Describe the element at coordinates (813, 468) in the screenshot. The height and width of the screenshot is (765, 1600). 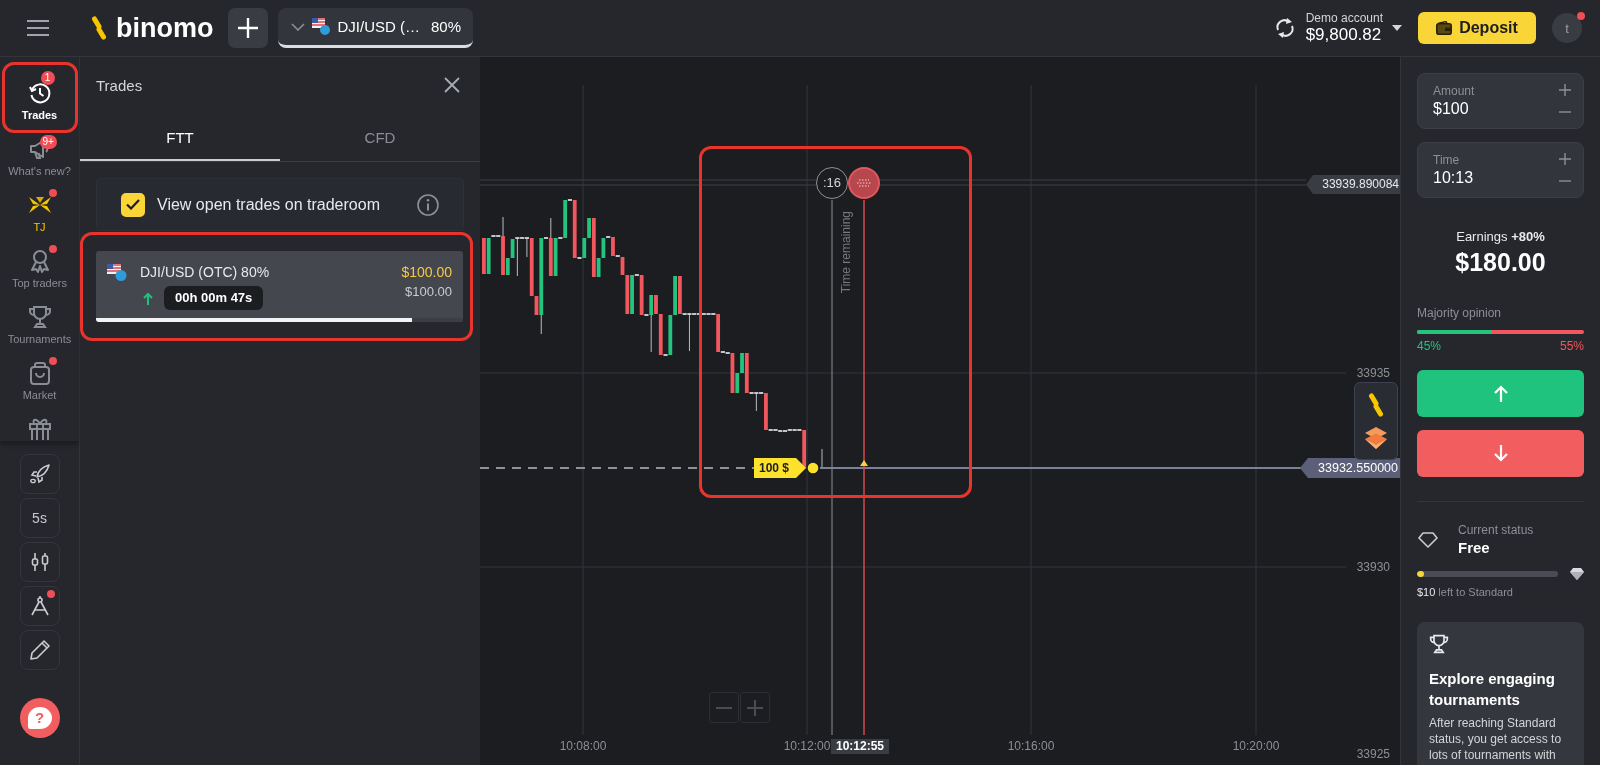
I see `dot-marker-icon` at that location.